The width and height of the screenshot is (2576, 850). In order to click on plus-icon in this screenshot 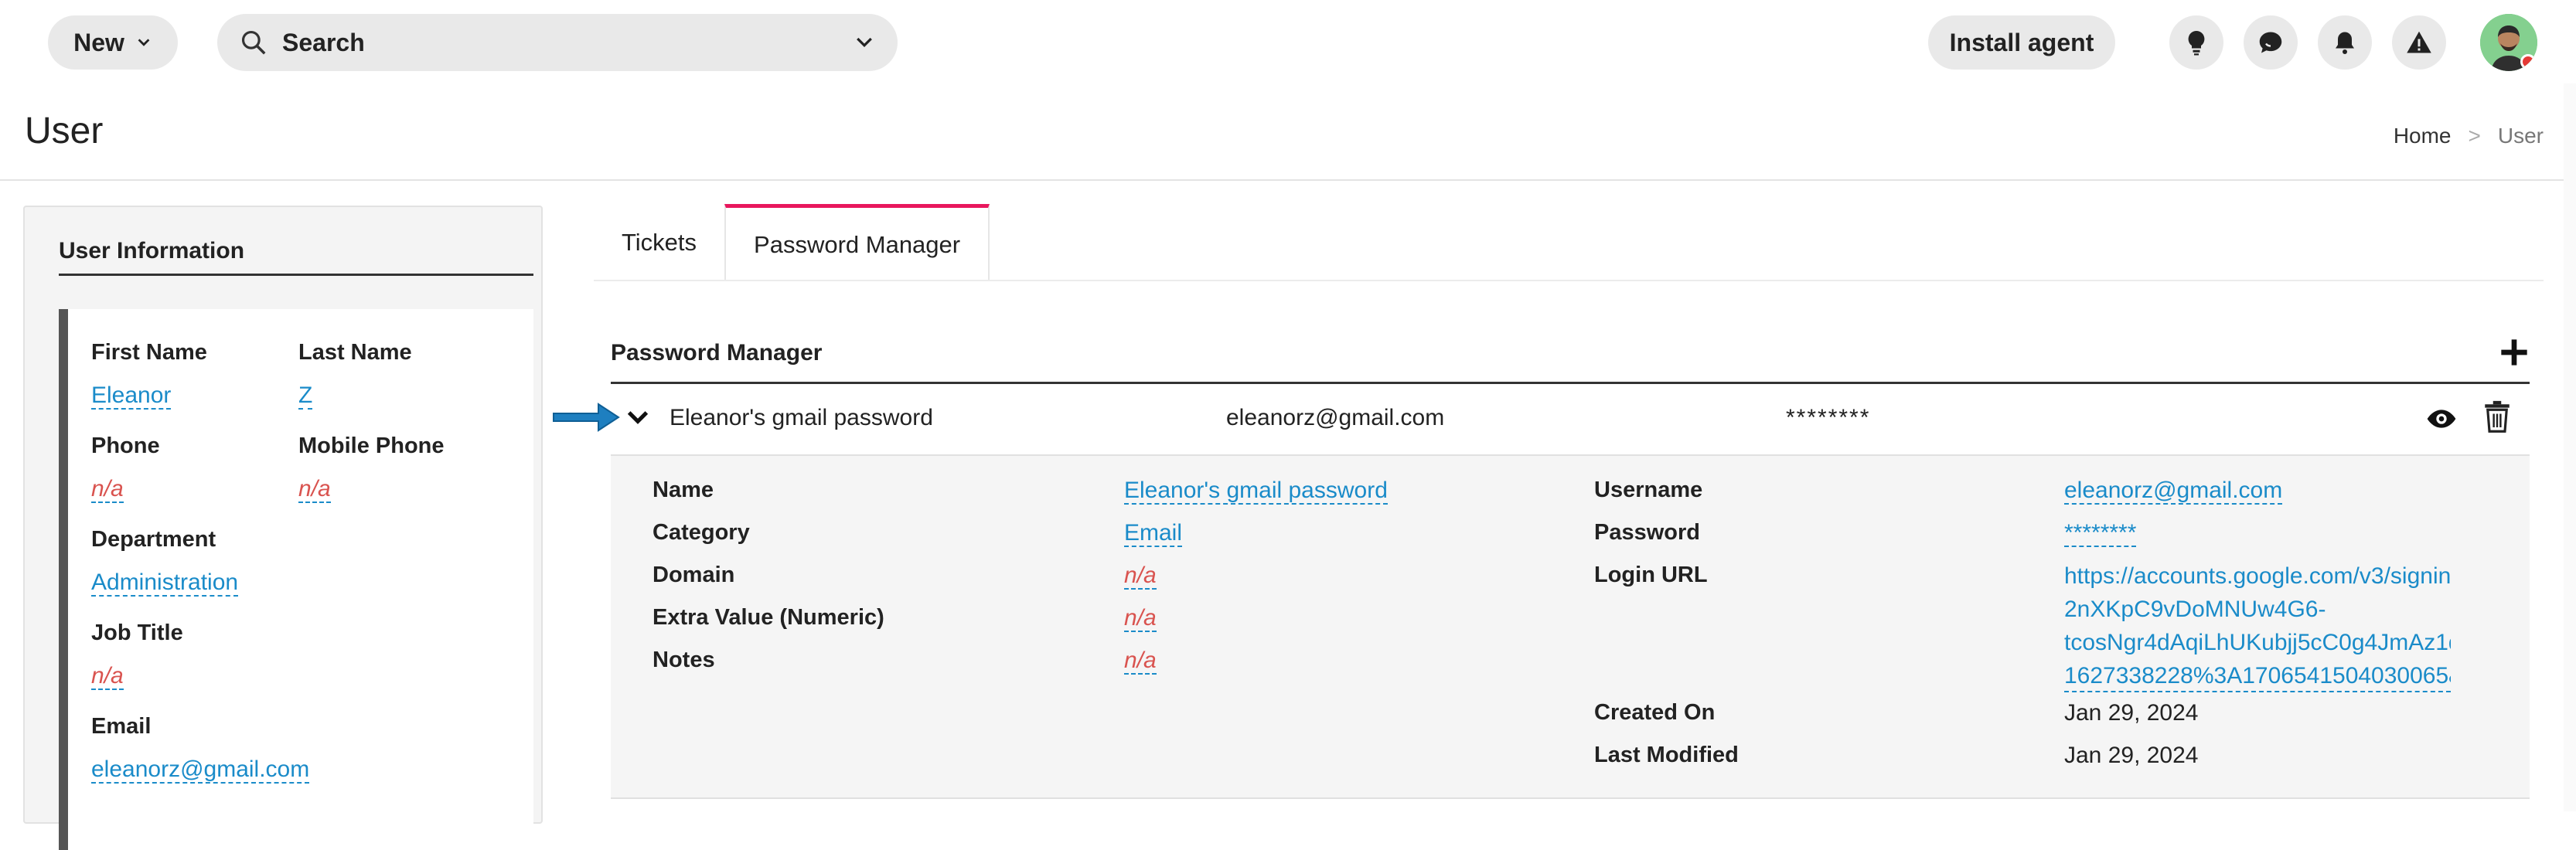, I will do `click(2514, 352)`.